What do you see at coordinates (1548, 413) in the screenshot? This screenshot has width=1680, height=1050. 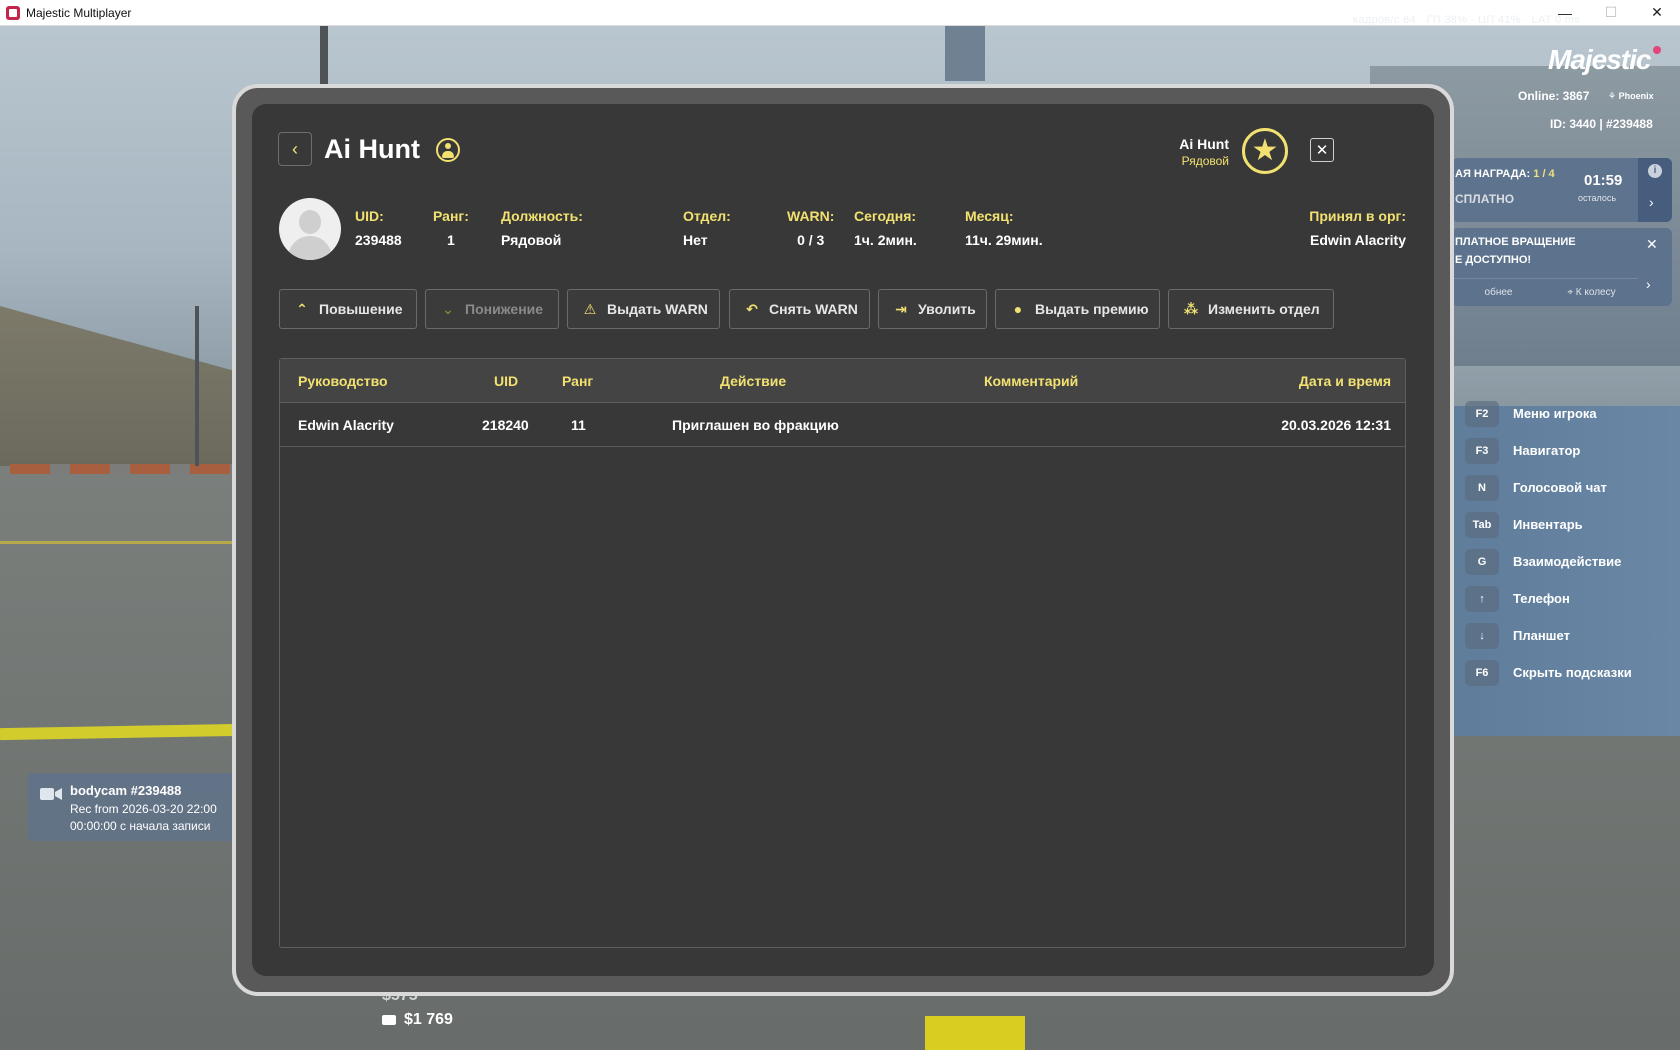 I see `hint-item: F2 Меню игрока` at bounding box center [1548, 413].